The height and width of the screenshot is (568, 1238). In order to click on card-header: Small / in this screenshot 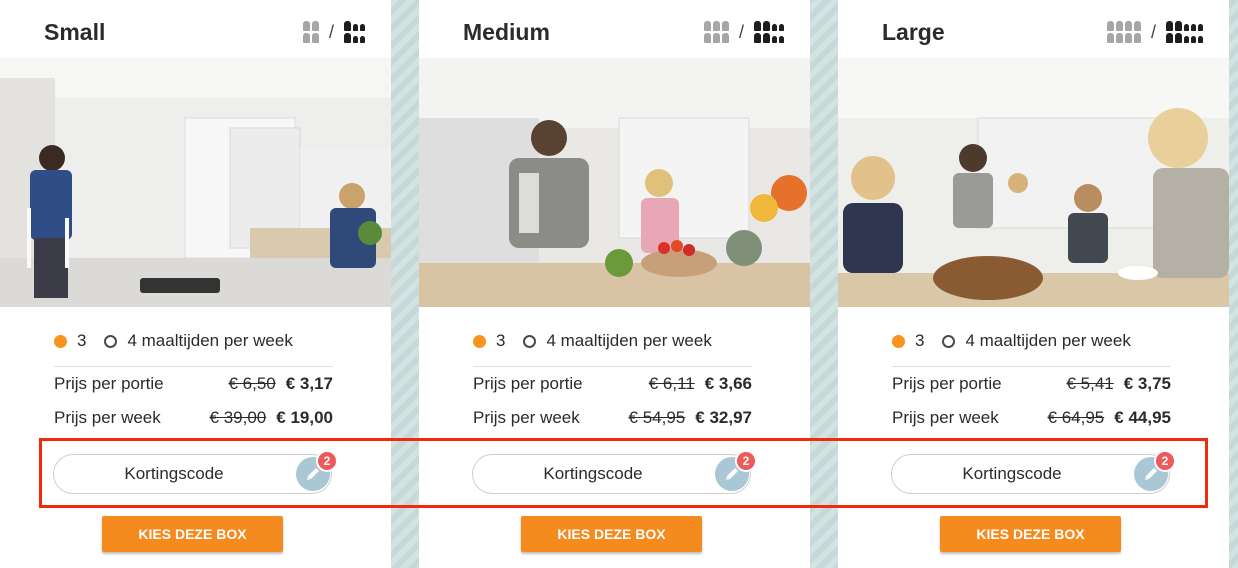, I will do `click(195, 29)`.